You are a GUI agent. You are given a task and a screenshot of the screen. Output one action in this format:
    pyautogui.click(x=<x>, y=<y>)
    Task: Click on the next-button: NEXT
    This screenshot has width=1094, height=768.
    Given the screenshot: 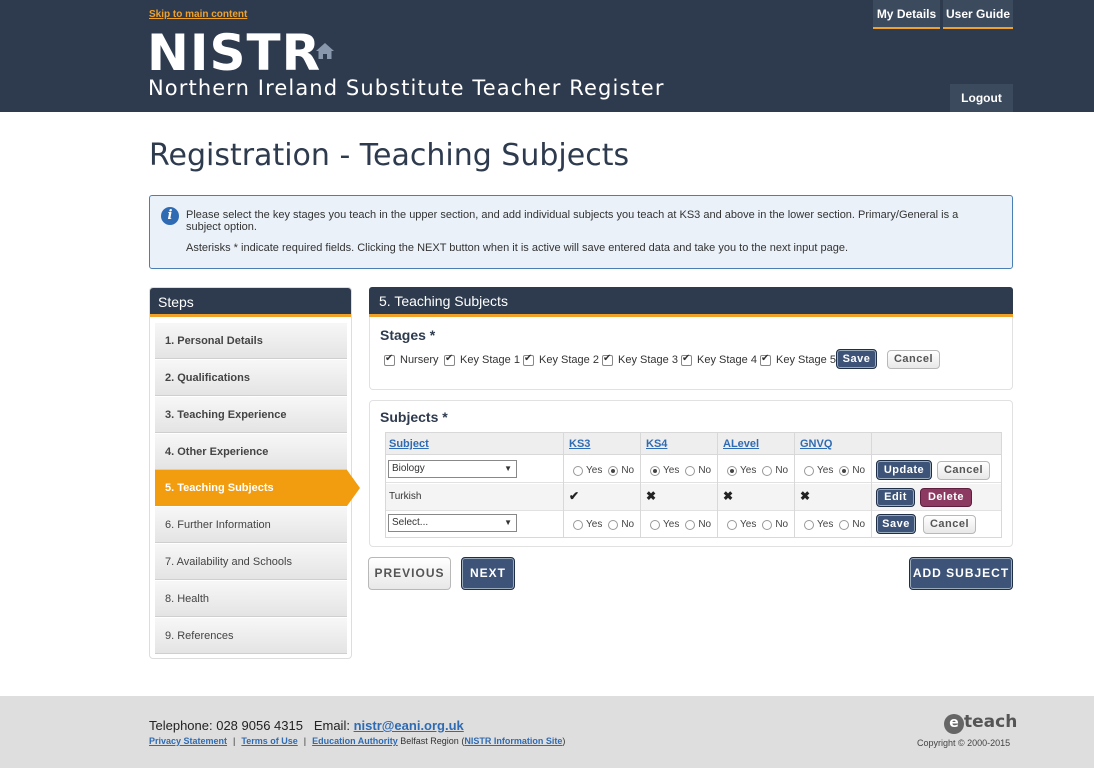 What is the action you would take?
    pyautogui.click(x=488, y=573)
    